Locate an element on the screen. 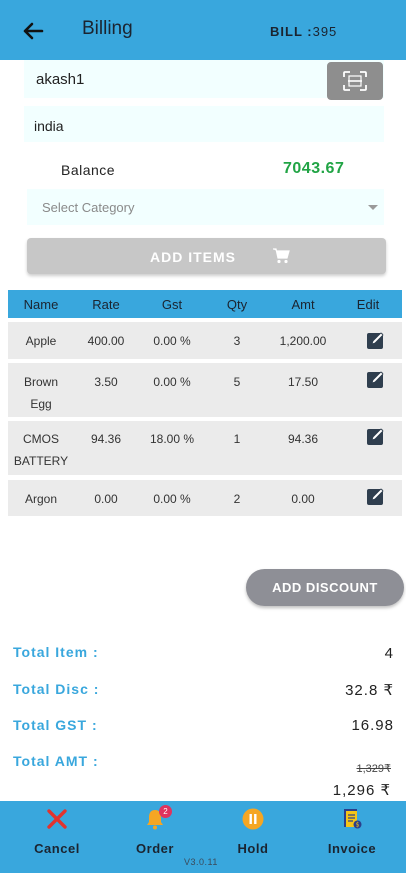  scan-icon is located at coordinates (355, 81).